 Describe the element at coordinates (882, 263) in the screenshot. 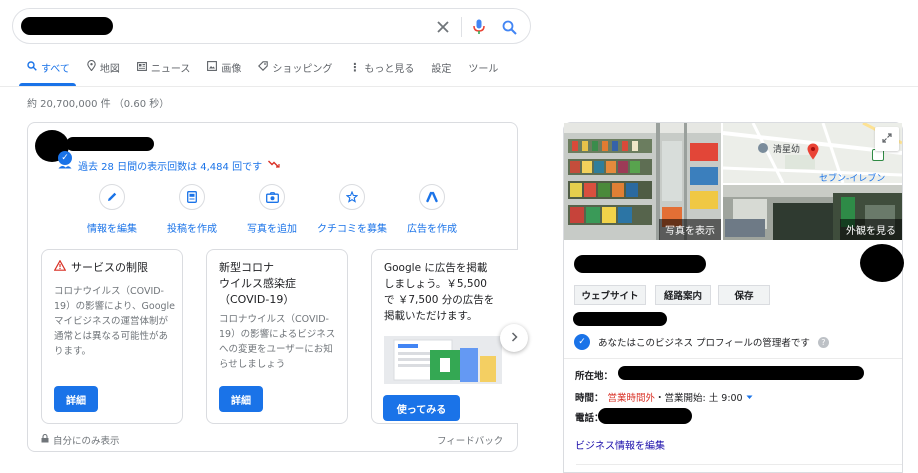

I see `redacted-kp-logo` at that location.